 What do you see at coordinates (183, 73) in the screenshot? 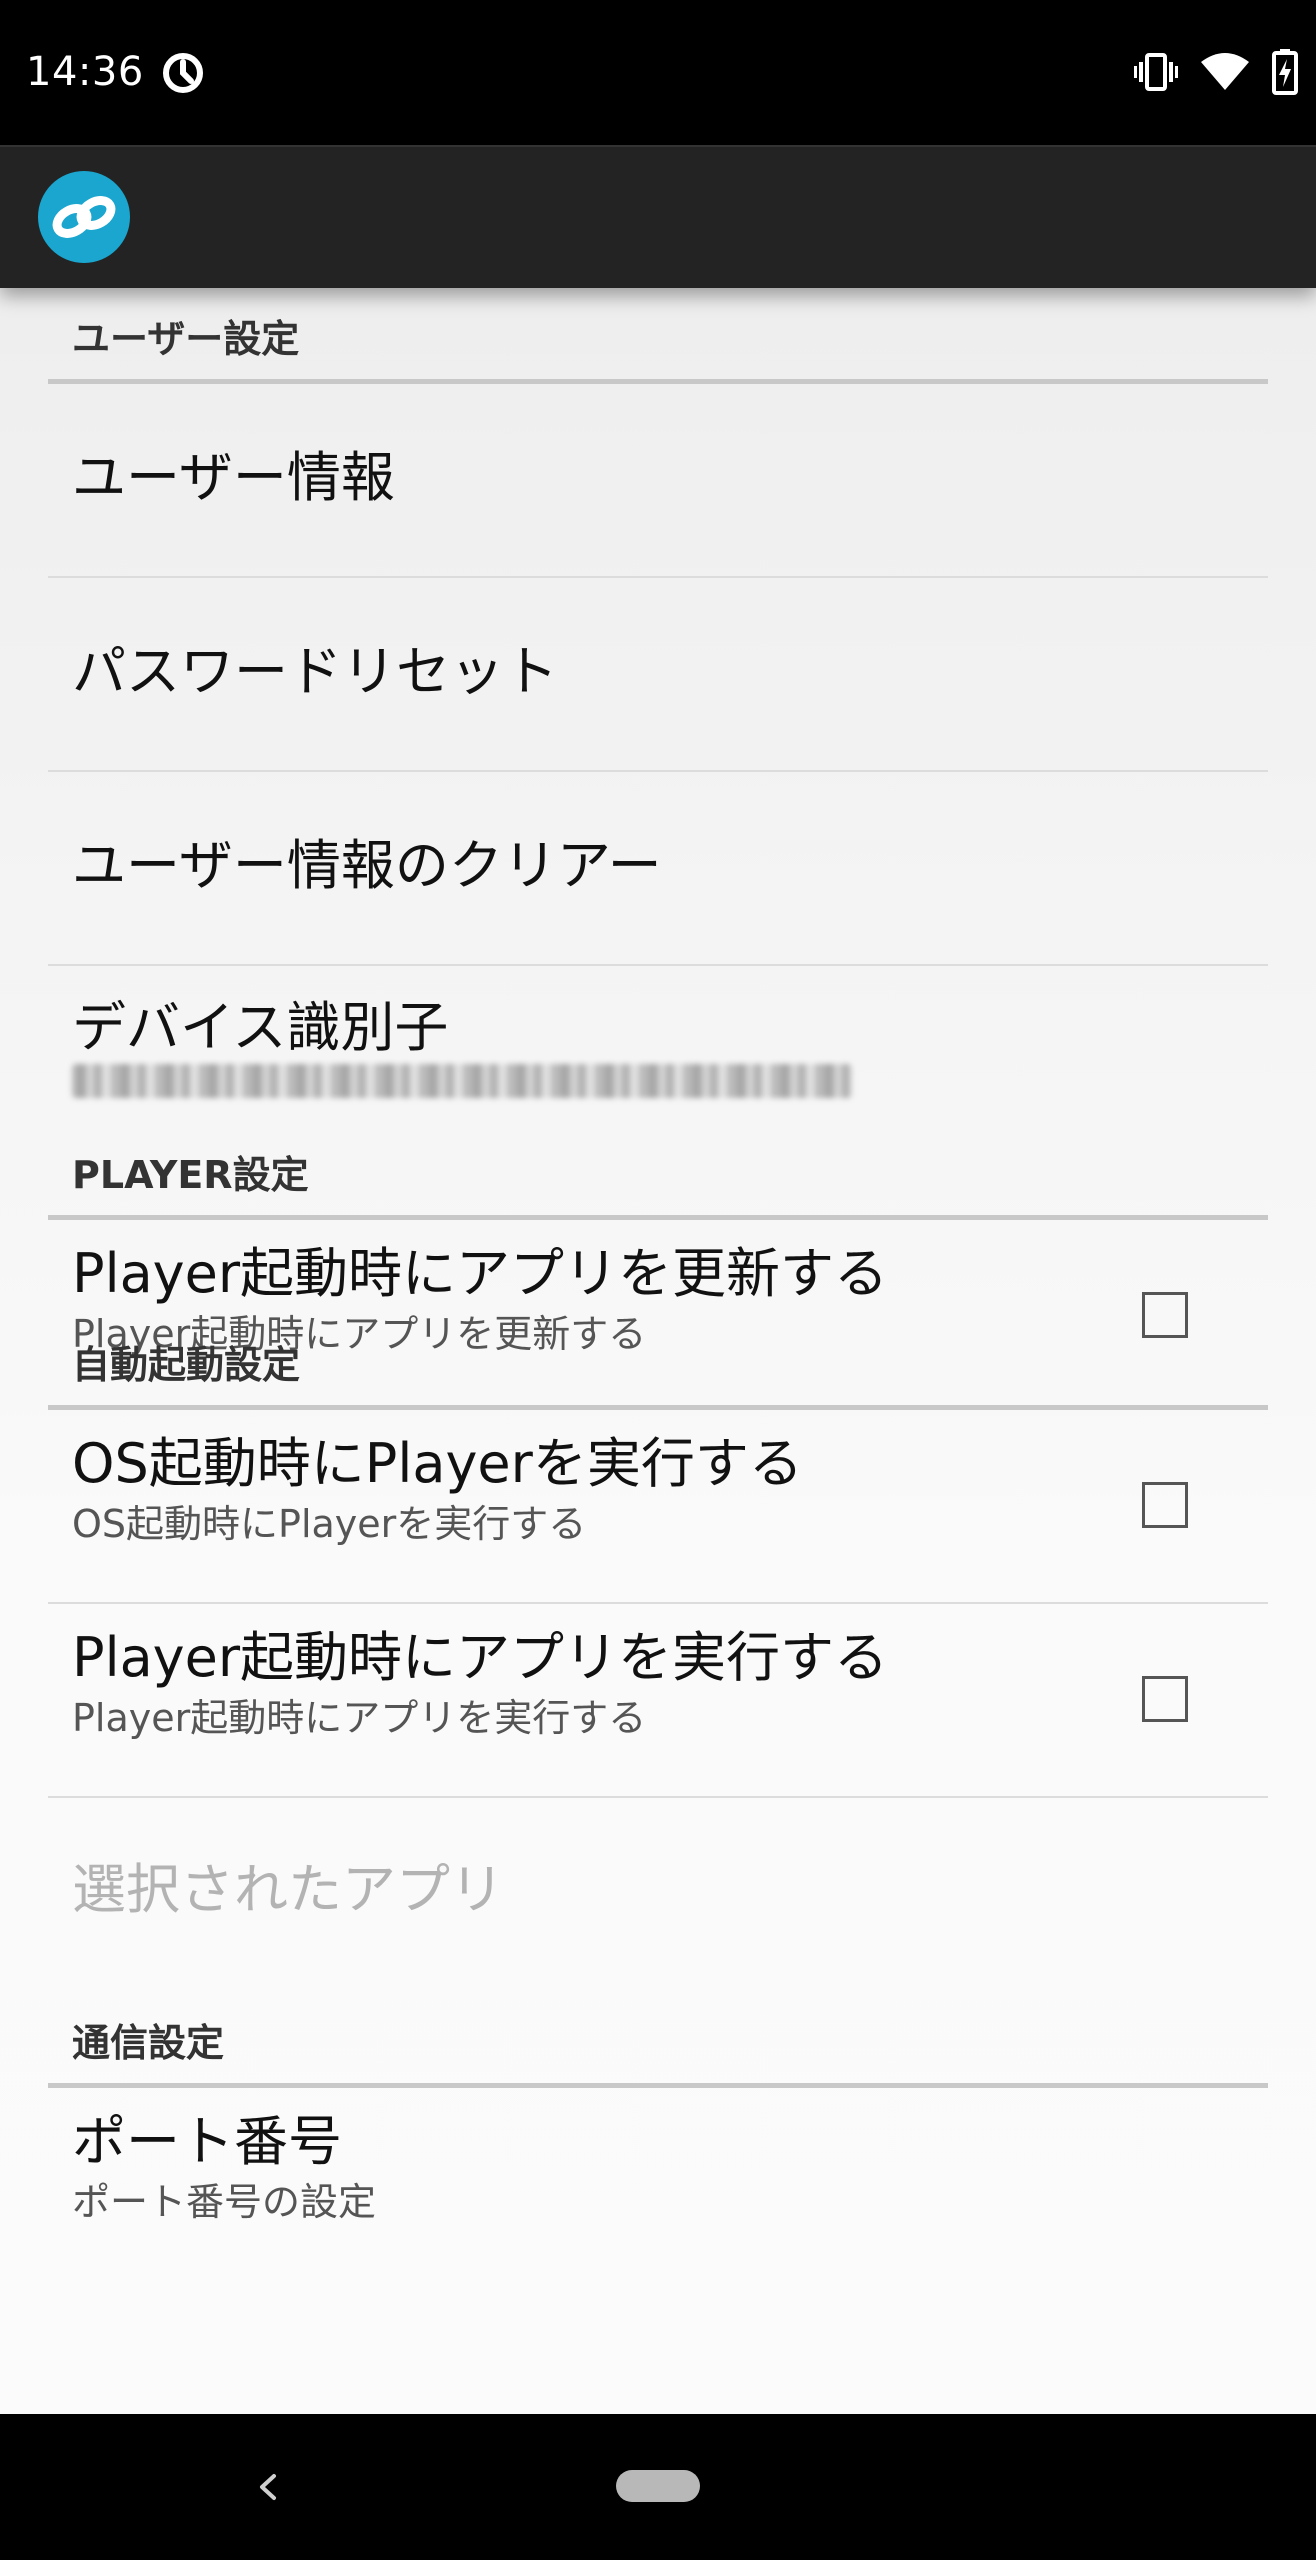
I see `sync-icon` at bounding box center [183, 73].